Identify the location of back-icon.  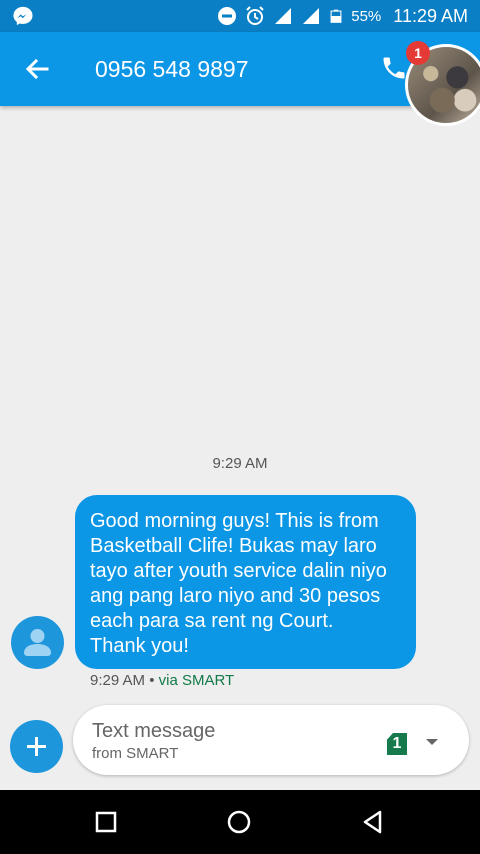
(373, 822).